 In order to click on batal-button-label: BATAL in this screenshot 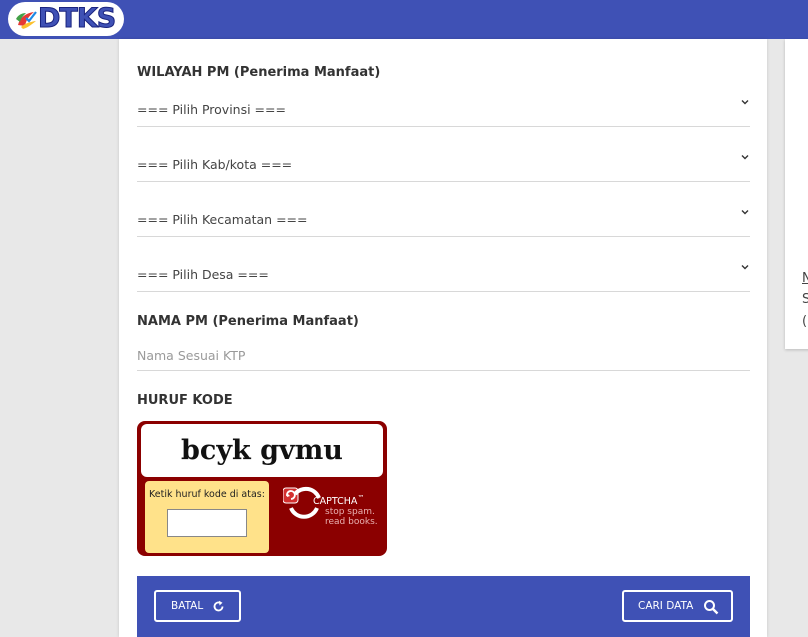, I will do `click(187, 606)`.